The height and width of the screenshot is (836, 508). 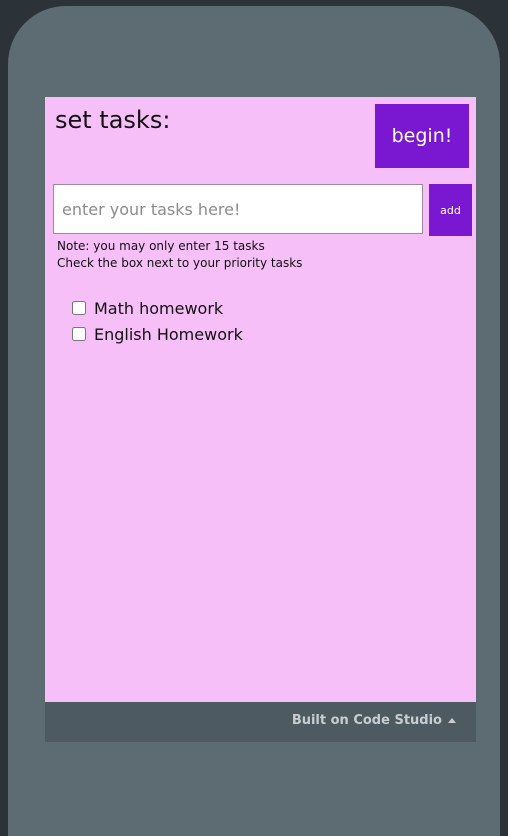 I want to click on page-title: set tasks:, so click(x=113, y=120).